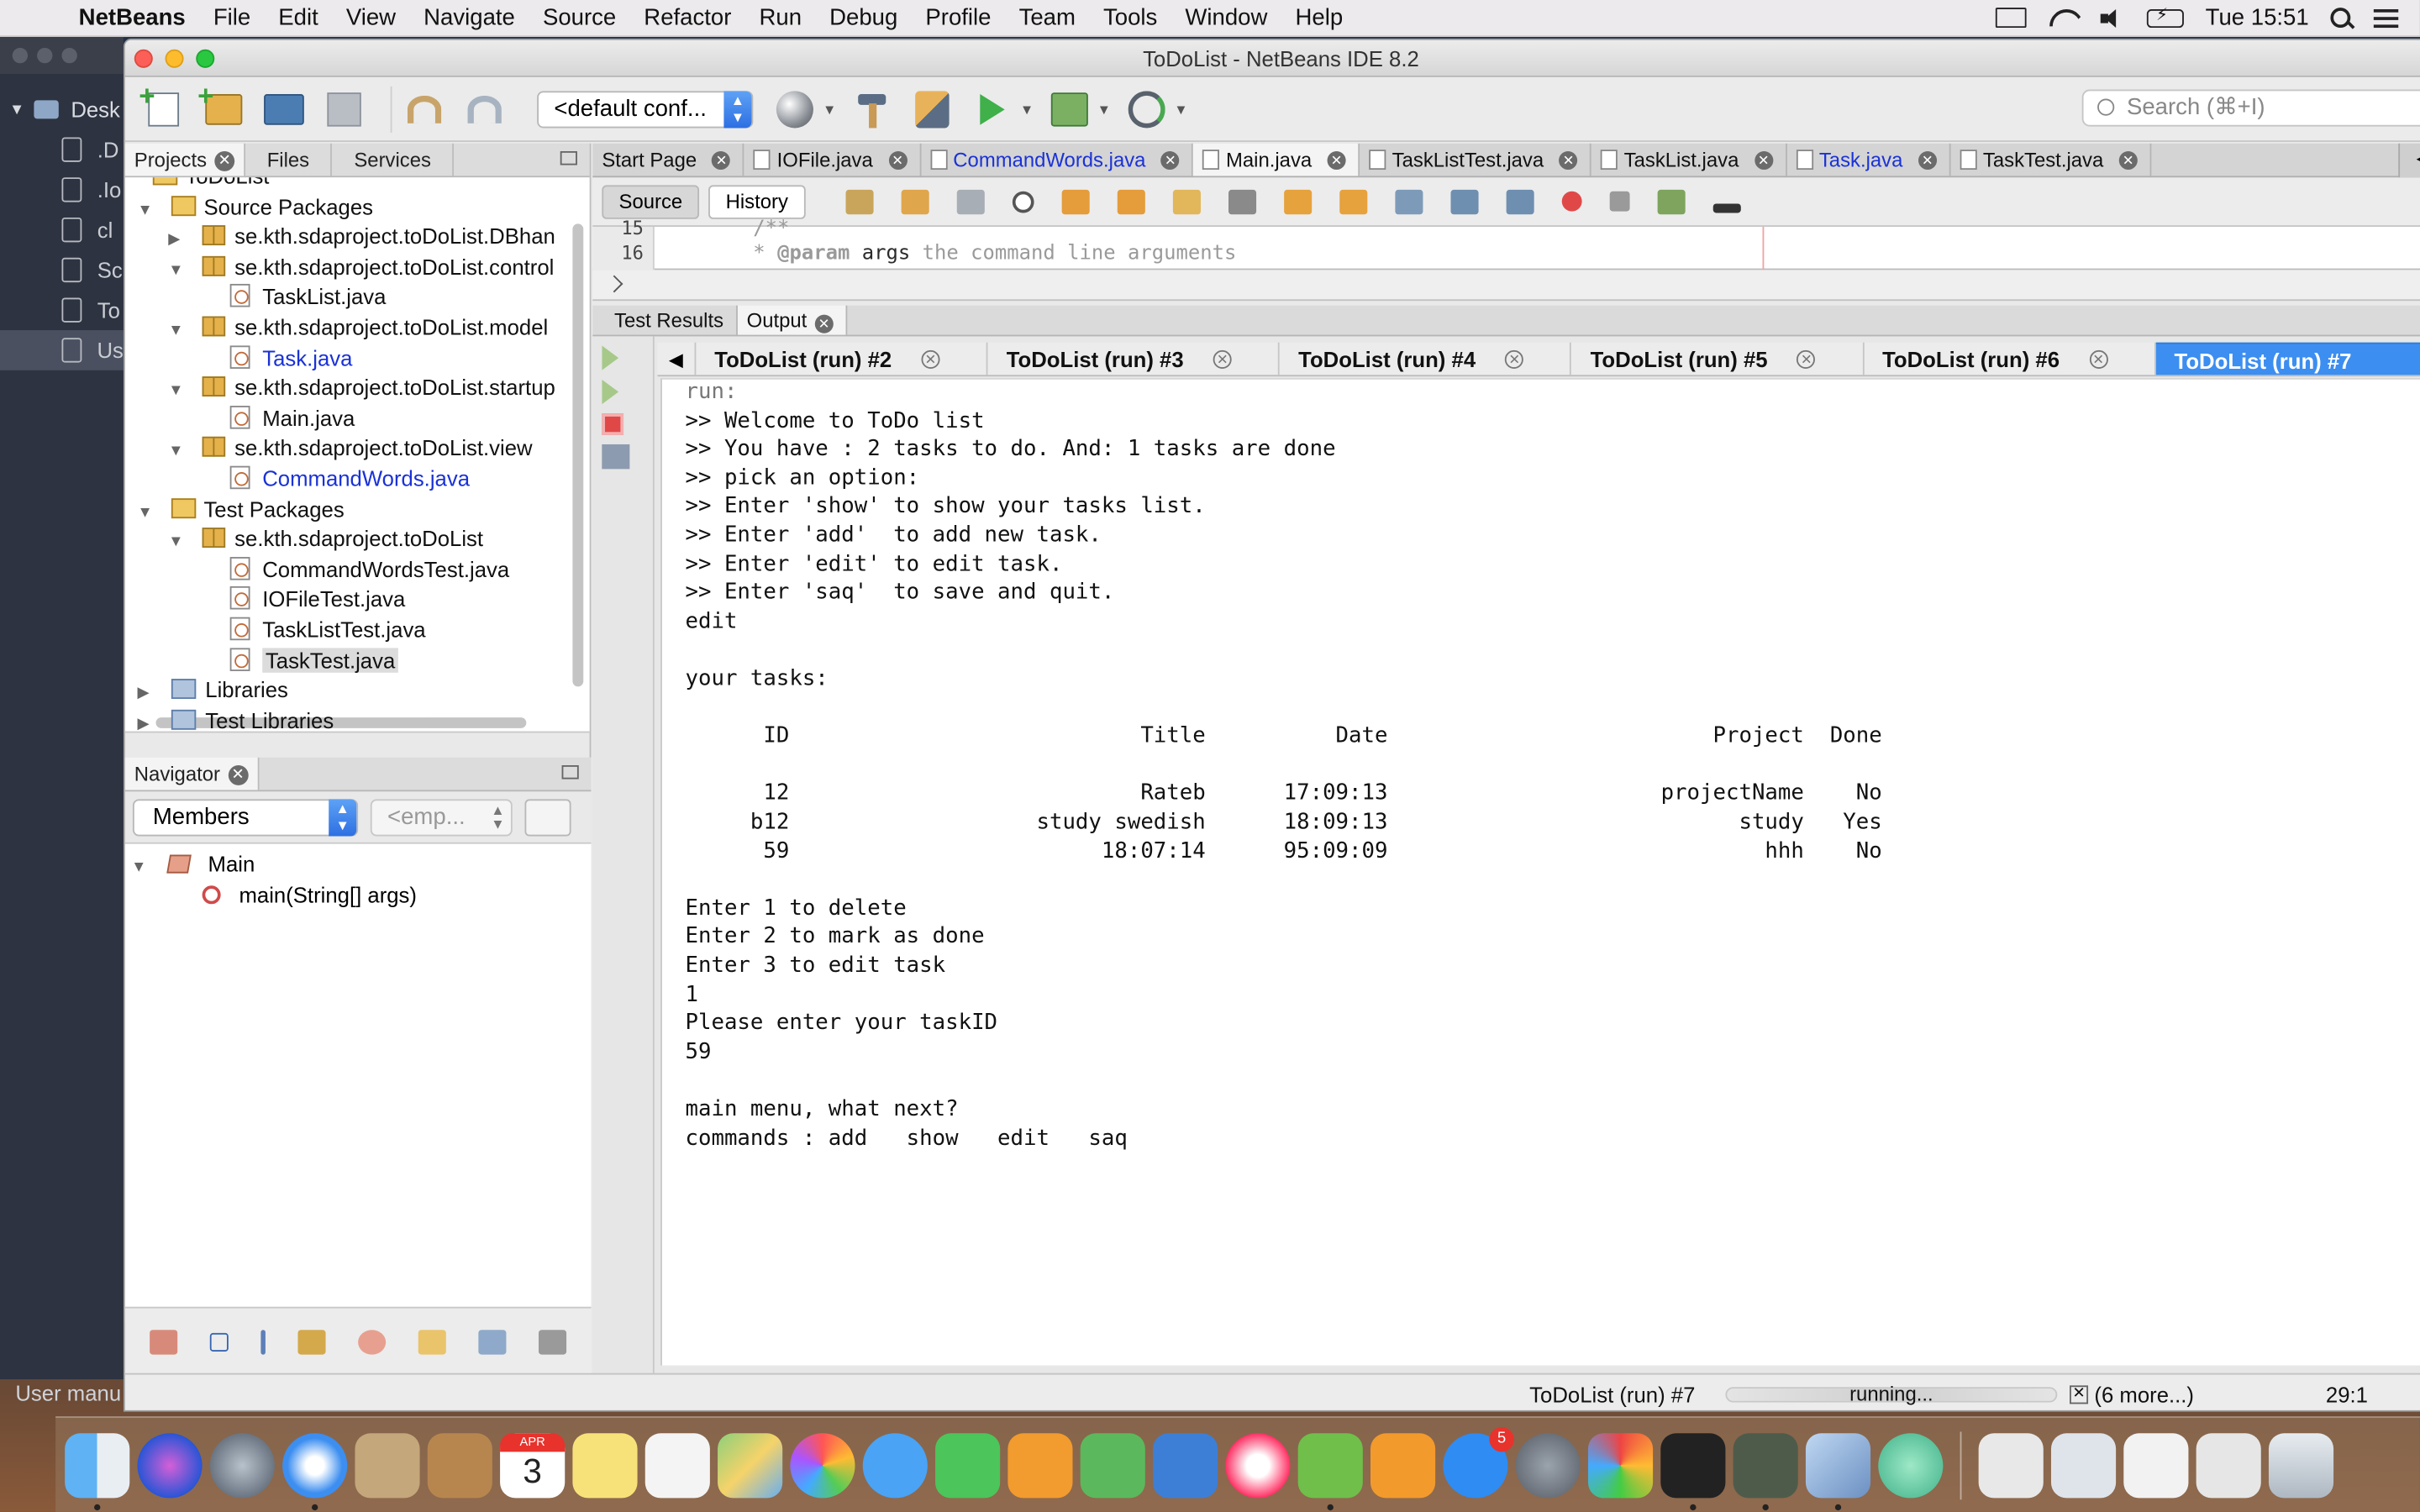 This screenshot has height=1512, width=2420. What do you see at coordinates (325, 540) in the screenshot?
I see `tree-node: ▼ se.kth.sdaproject.toDoList` at bounding box center [325, 540].